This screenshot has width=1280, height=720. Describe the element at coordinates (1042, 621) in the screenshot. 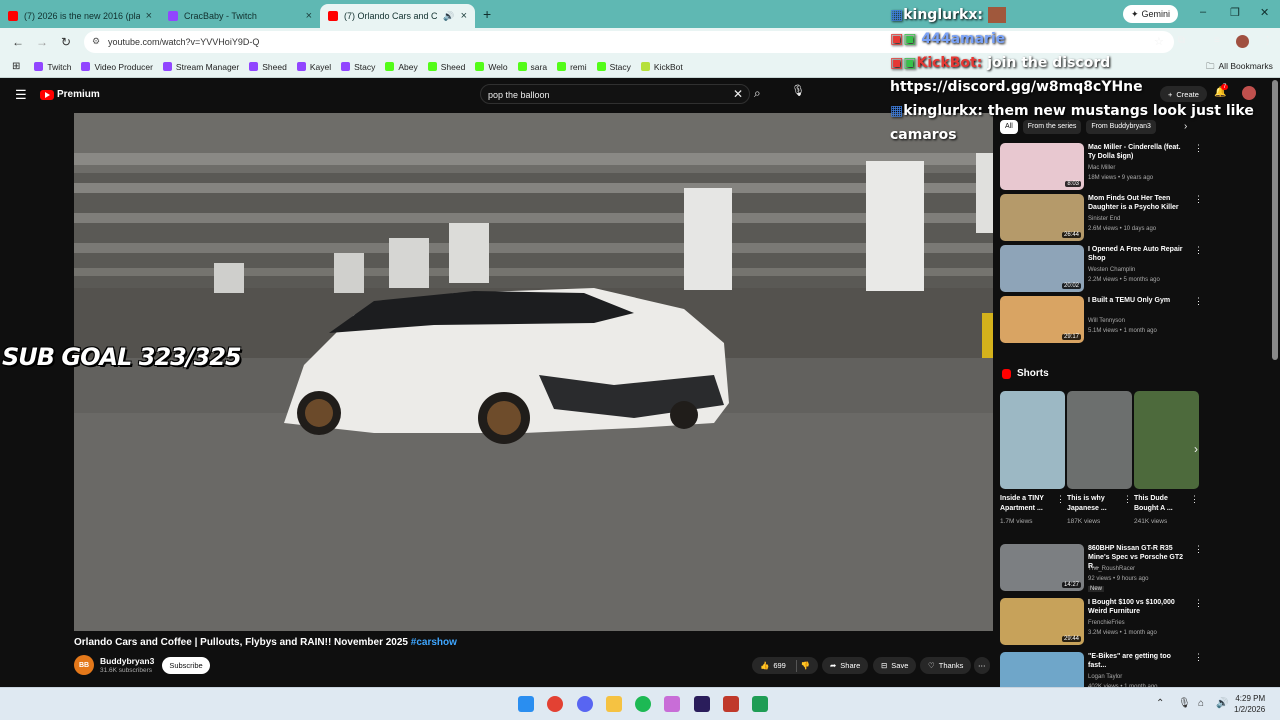

I see `video-thumbnail: 29:44` at that location.